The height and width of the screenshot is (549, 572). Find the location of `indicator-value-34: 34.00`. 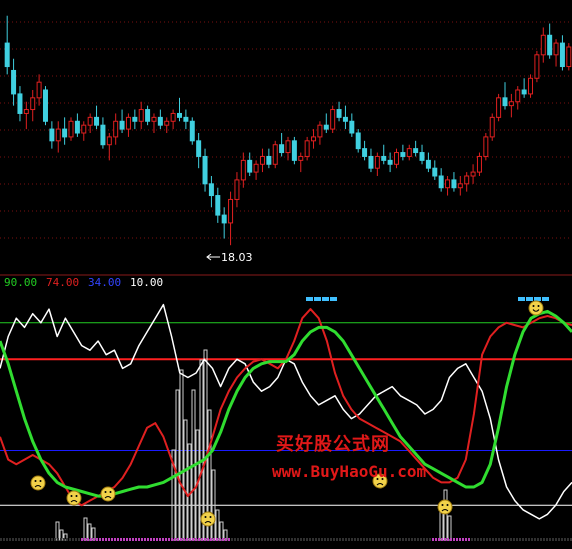

indicator-value-34: 34.00 is located at coordinates (105, 282).